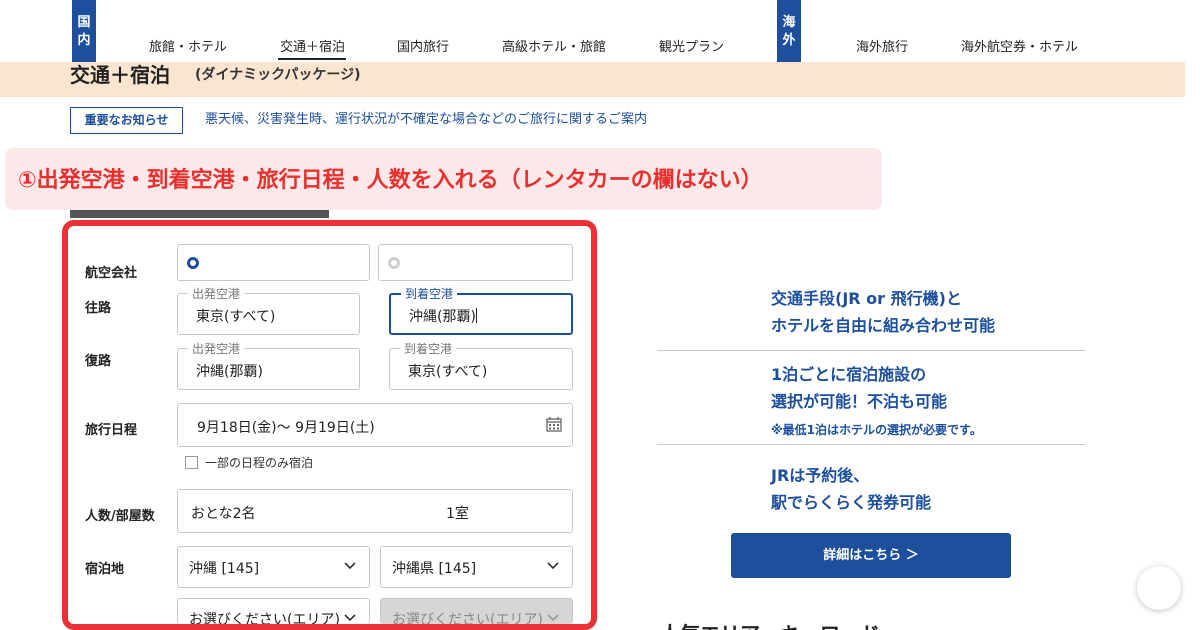 This screenshot has height=630, width=1200. I want to click on annotation-text: ①出発空港・到着空港・旅行日程・人数を入れる（レンタカーの欄はない）, so click(390, 180).